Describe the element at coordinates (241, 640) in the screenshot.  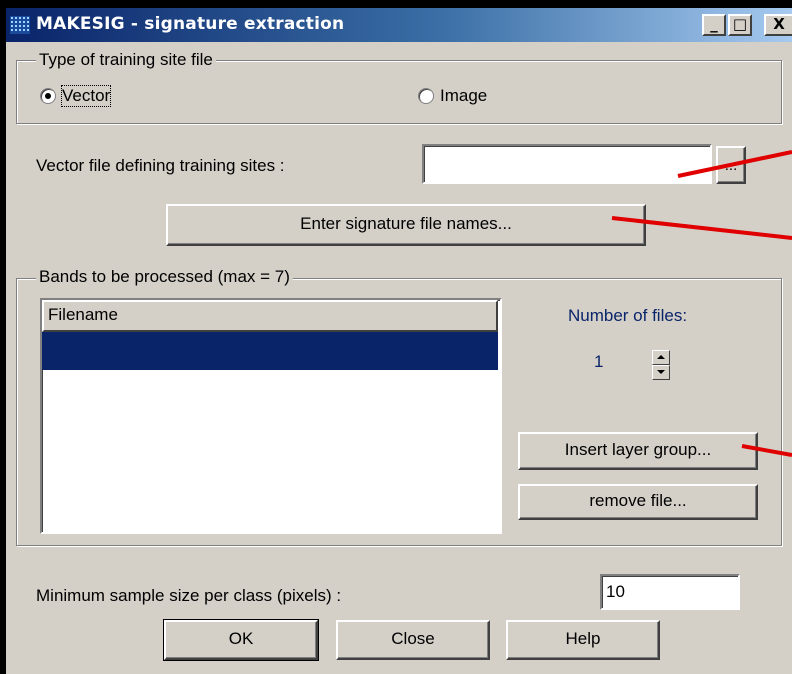
I see `ok-button: OK` at that location.